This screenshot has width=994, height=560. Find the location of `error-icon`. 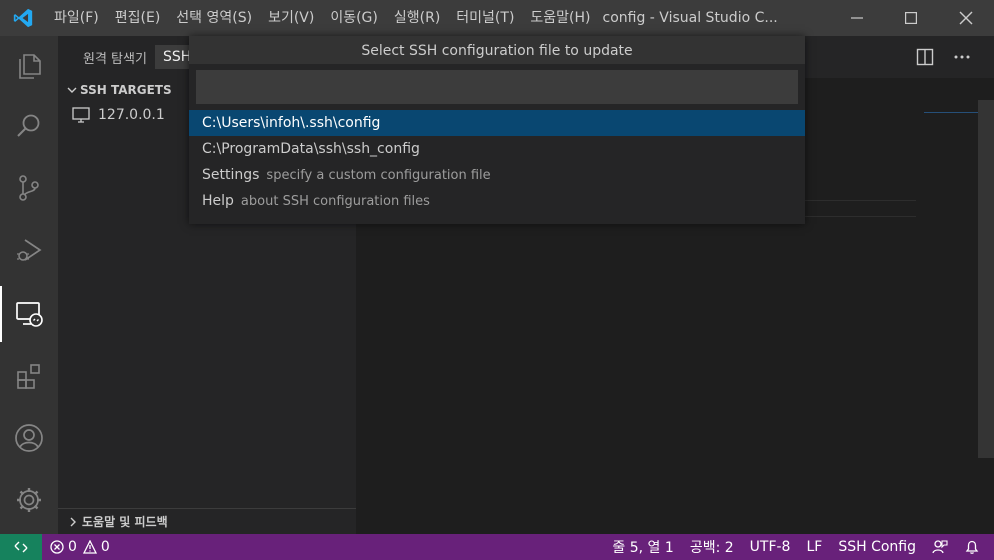

error-icon is located at coordinates (57, 547).